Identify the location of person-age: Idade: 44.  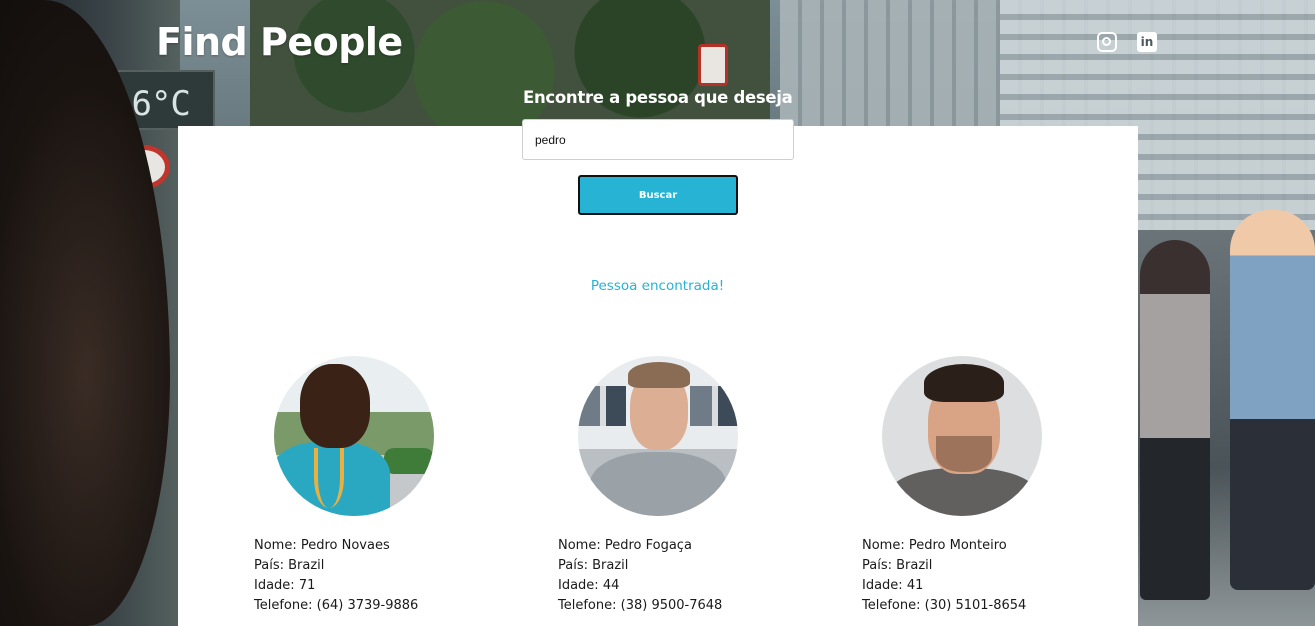
(589, 585).